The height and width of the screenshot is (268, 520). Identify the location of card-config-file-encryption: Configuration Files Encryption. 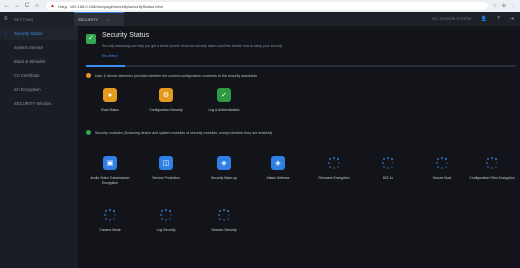
(492, 168).